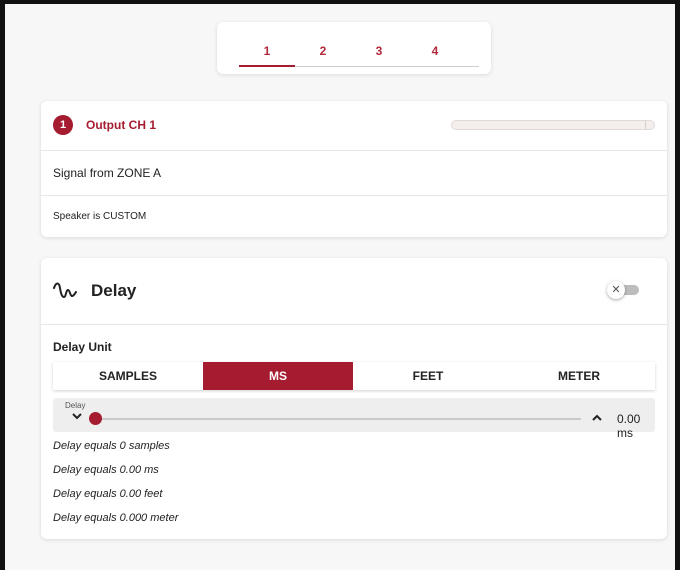 This screenshot has height=570, width=680. What do you see at coordinates (379, 51) in the screenshot?
I see `tab-3: 3` at bounding box center [379, 51].